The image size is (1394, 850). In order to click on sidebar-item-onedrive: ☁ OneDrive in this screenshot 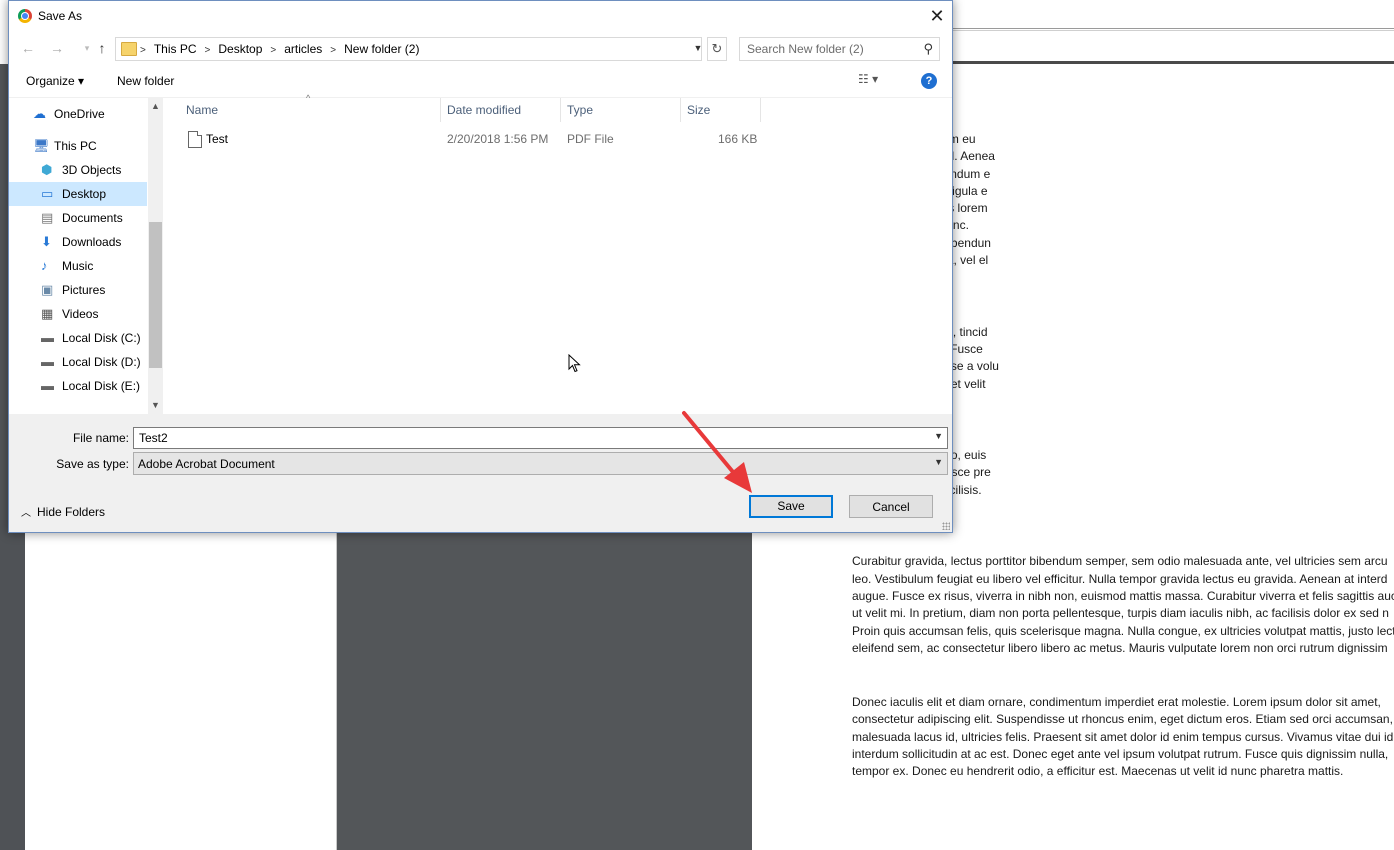, I will do `click(78, 114)`.